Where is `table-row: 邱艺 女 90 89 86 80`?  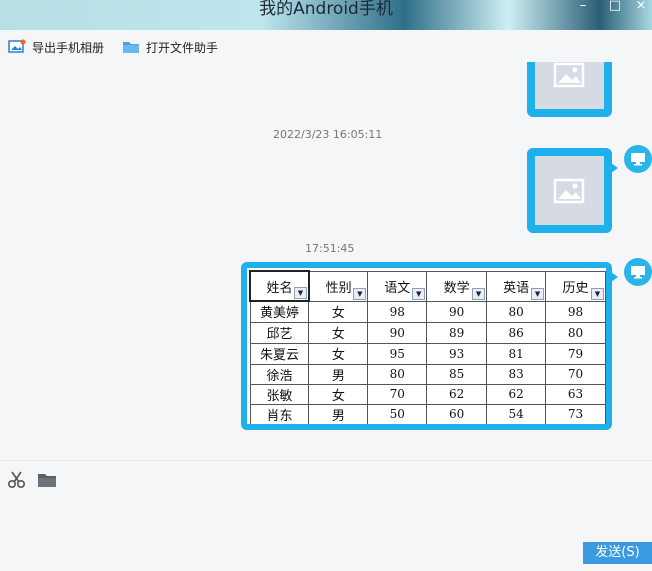
table-row: 邱艺 女 90 89 86 80 is located at coordinates (427, 332).